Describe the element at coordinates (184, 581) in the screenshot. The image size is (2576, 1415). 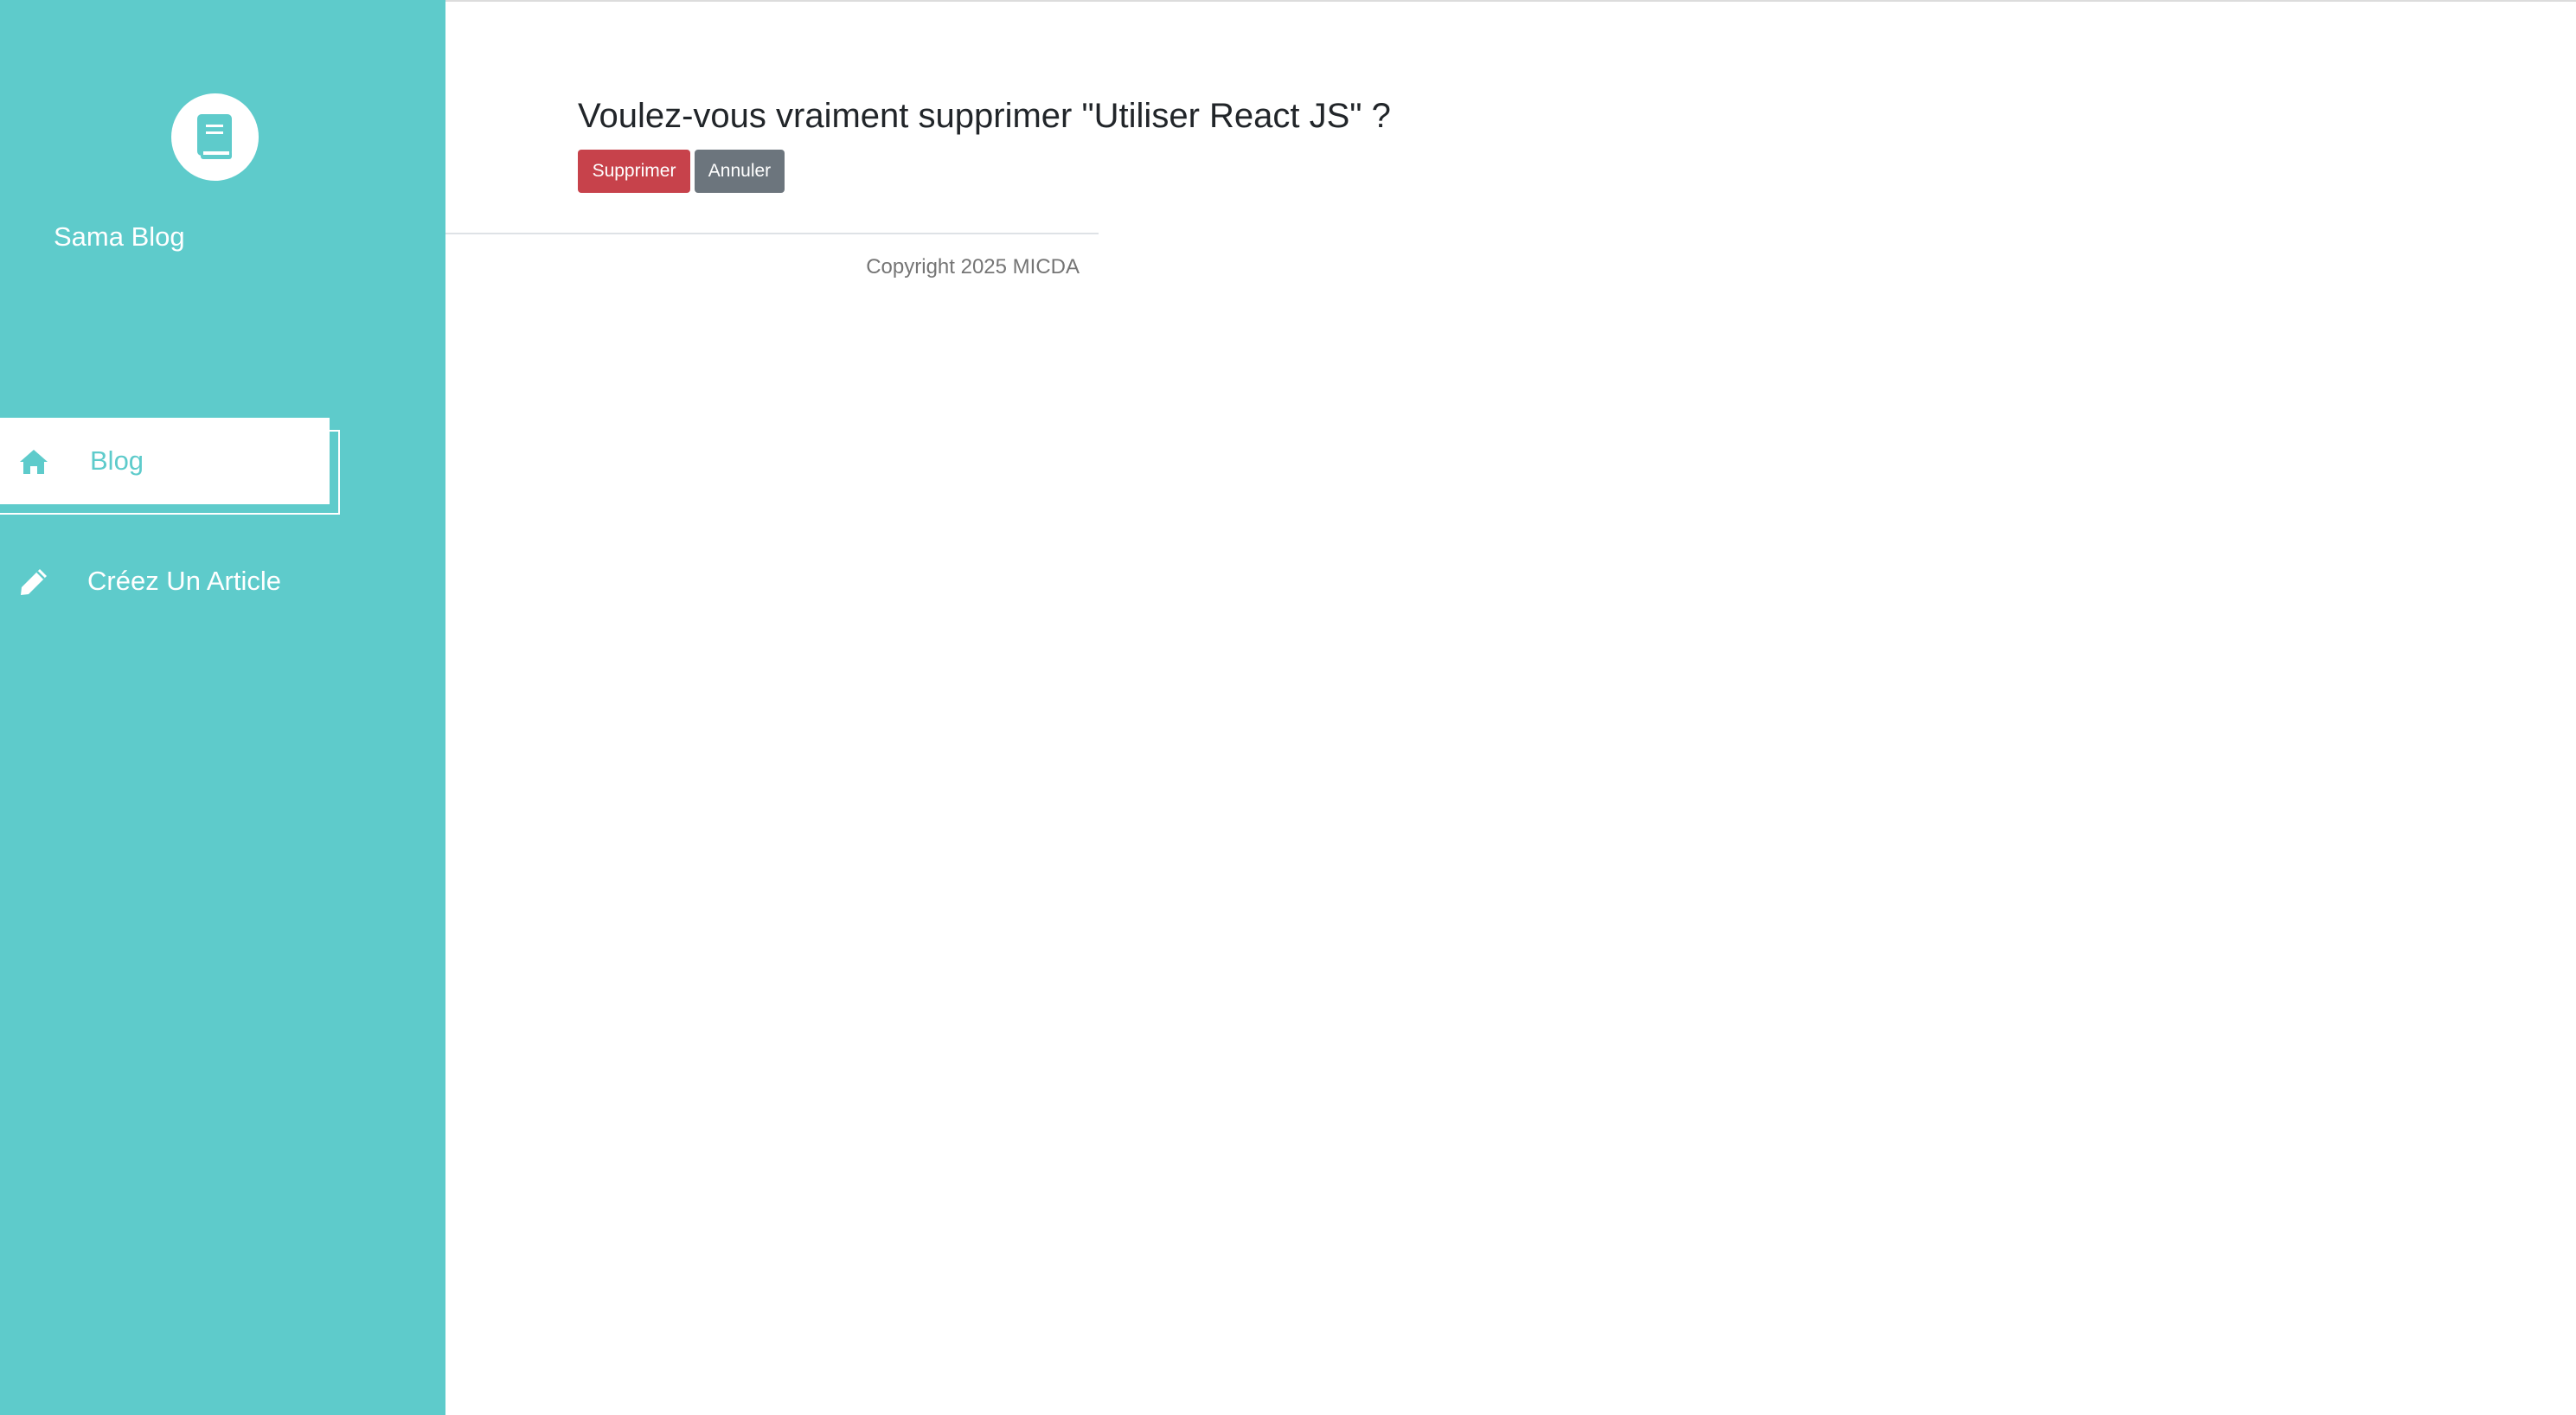
I see `sidebar-item-label: Créez Un Article` at that location.